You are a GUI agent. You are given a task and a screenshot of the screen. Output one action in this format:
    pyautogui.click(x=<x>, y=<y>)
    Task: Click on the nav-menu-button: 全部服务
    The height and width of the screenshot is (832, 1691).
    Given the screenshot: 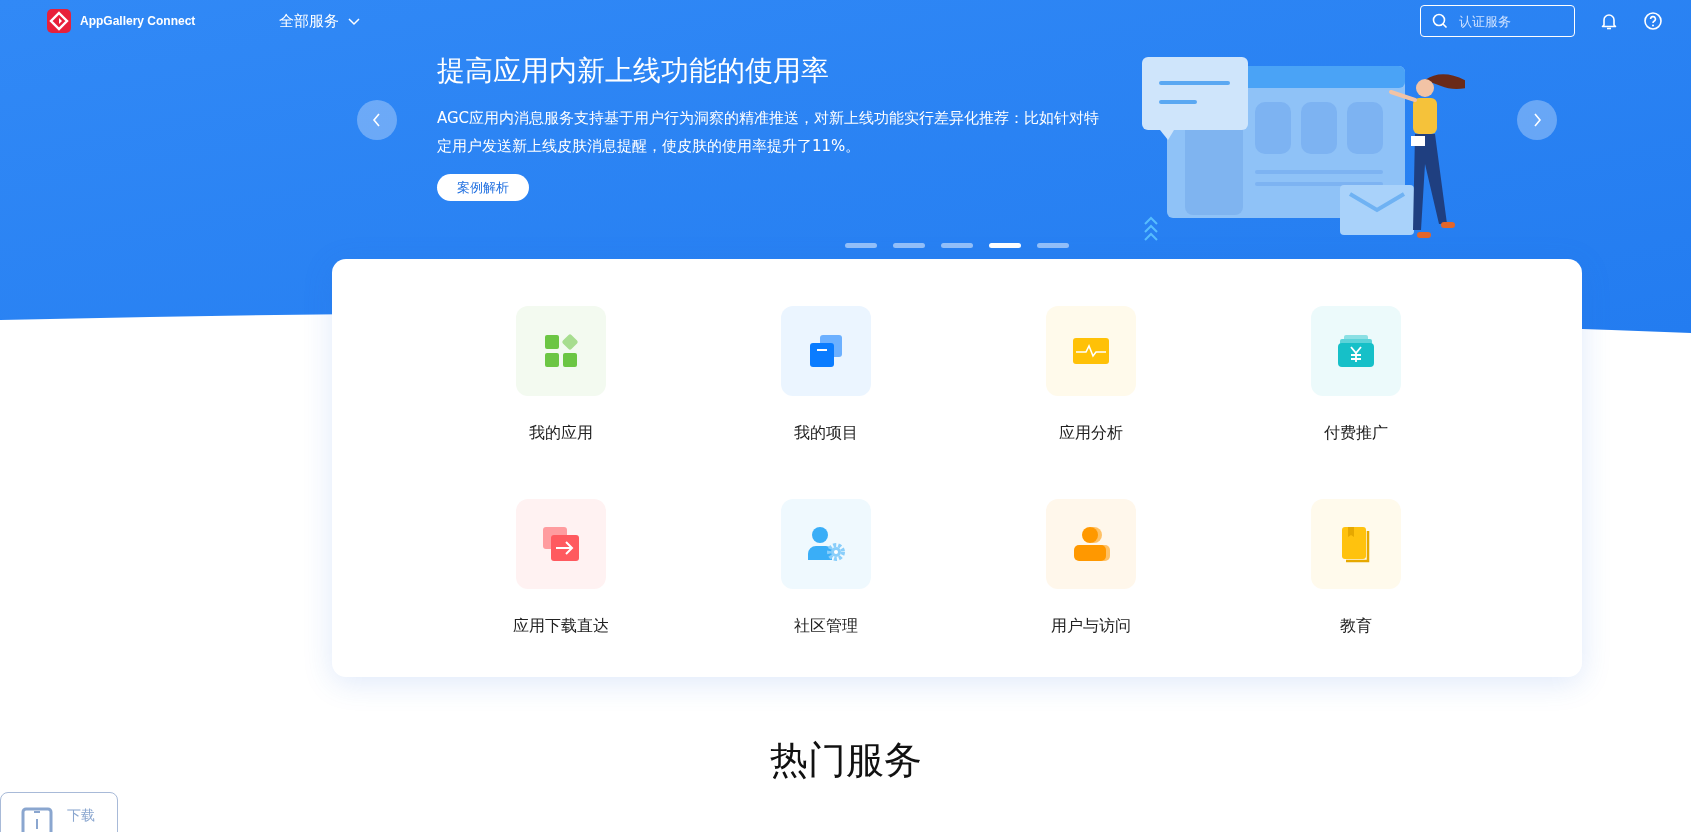 What is the action you would take?
    pyautogui.click(x=320, y=21)
    